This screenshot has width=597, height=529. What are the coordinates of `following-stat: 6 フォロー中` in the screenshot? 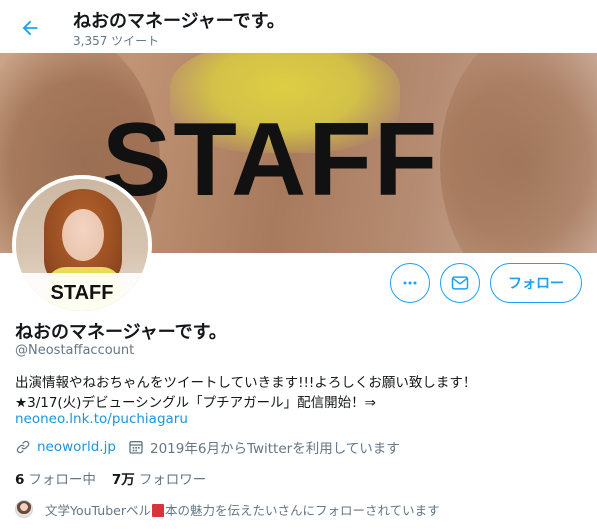 It's located at (55, 478).